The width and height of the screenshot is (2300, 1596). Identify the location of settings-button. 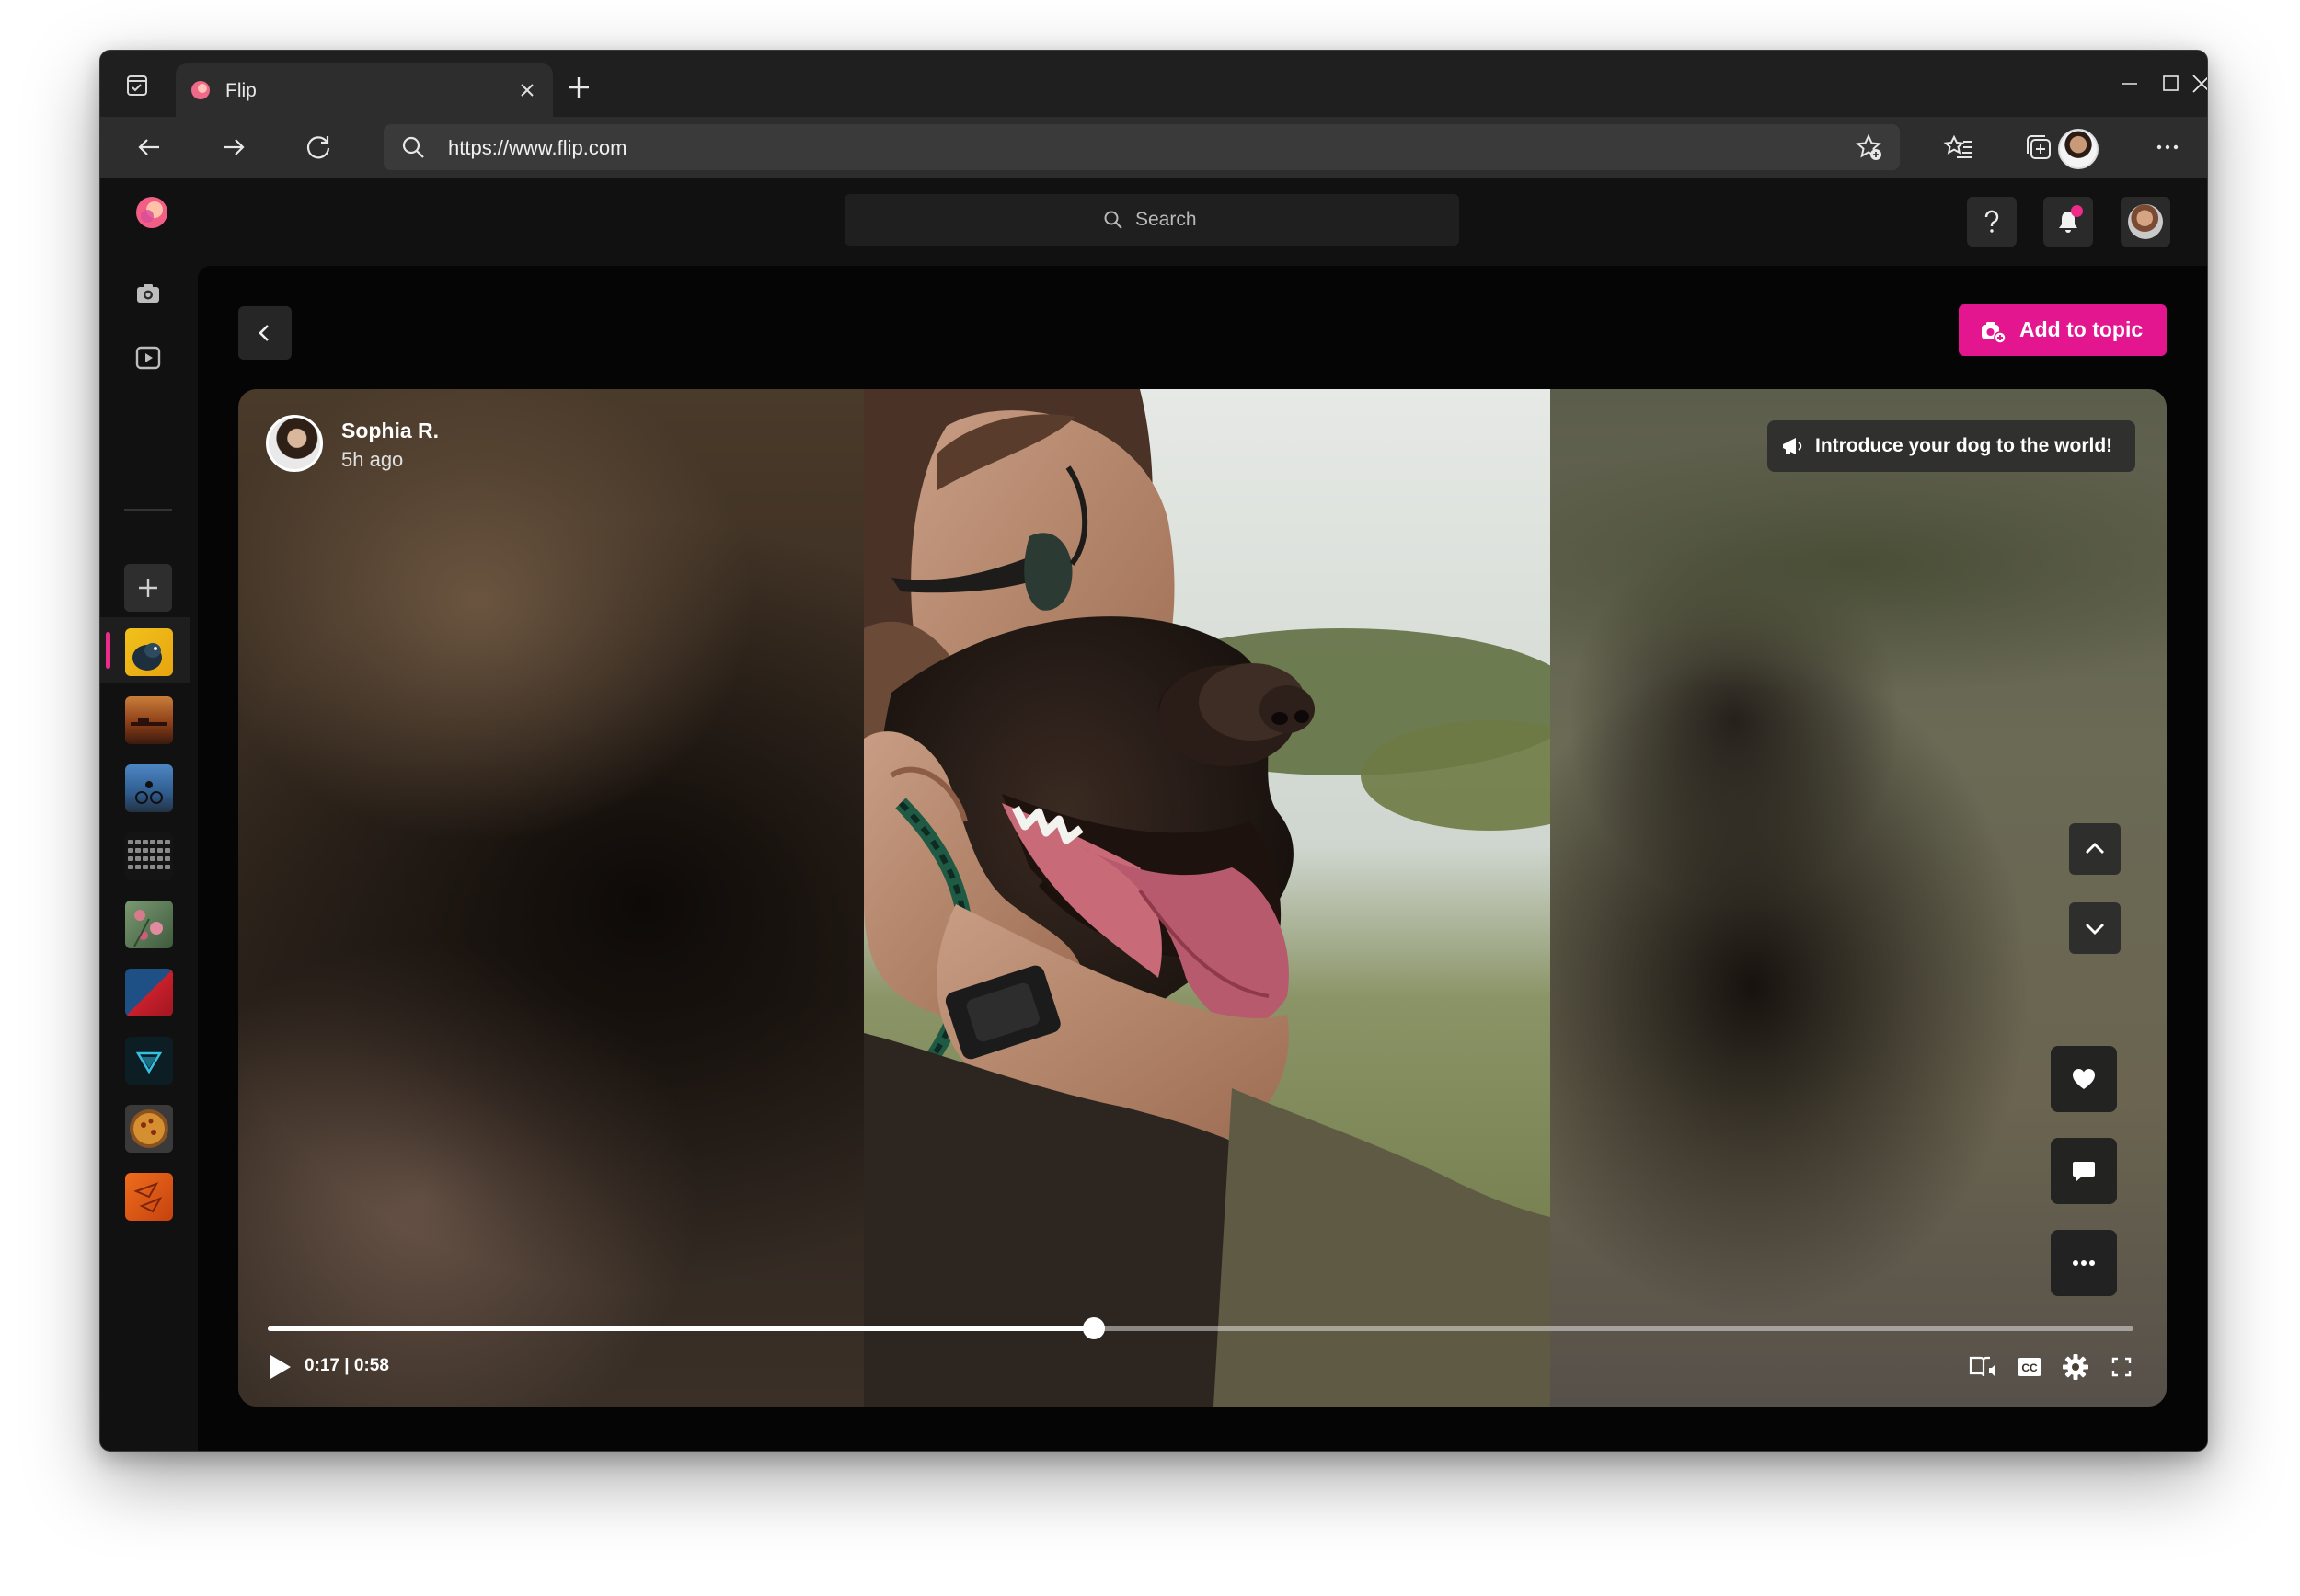
(2075, 1367).